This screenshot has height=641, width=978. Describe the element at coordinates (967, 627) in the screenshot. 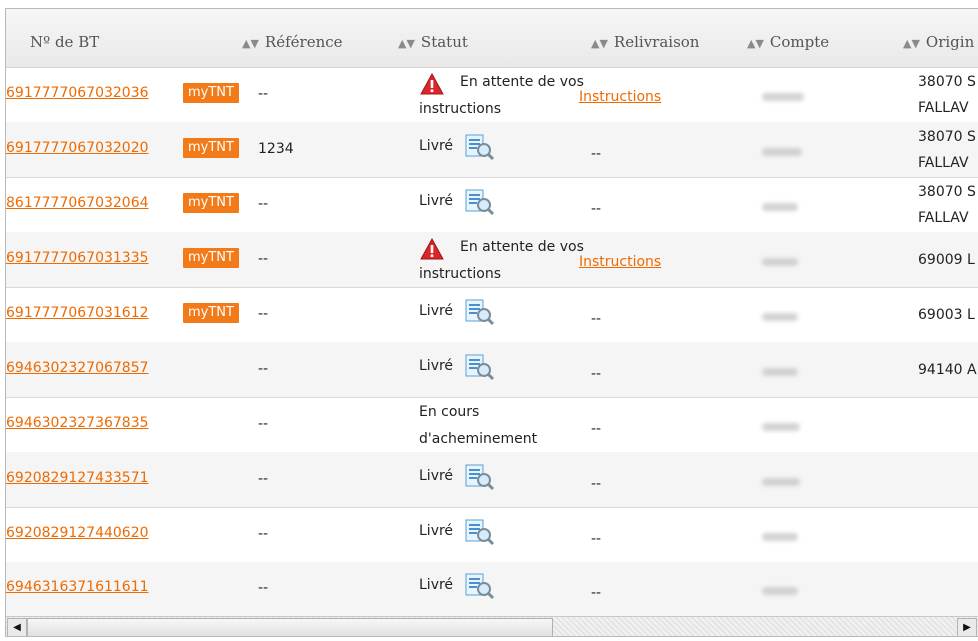

I see `scroll-right-arrow-icon: ▶` at that location.